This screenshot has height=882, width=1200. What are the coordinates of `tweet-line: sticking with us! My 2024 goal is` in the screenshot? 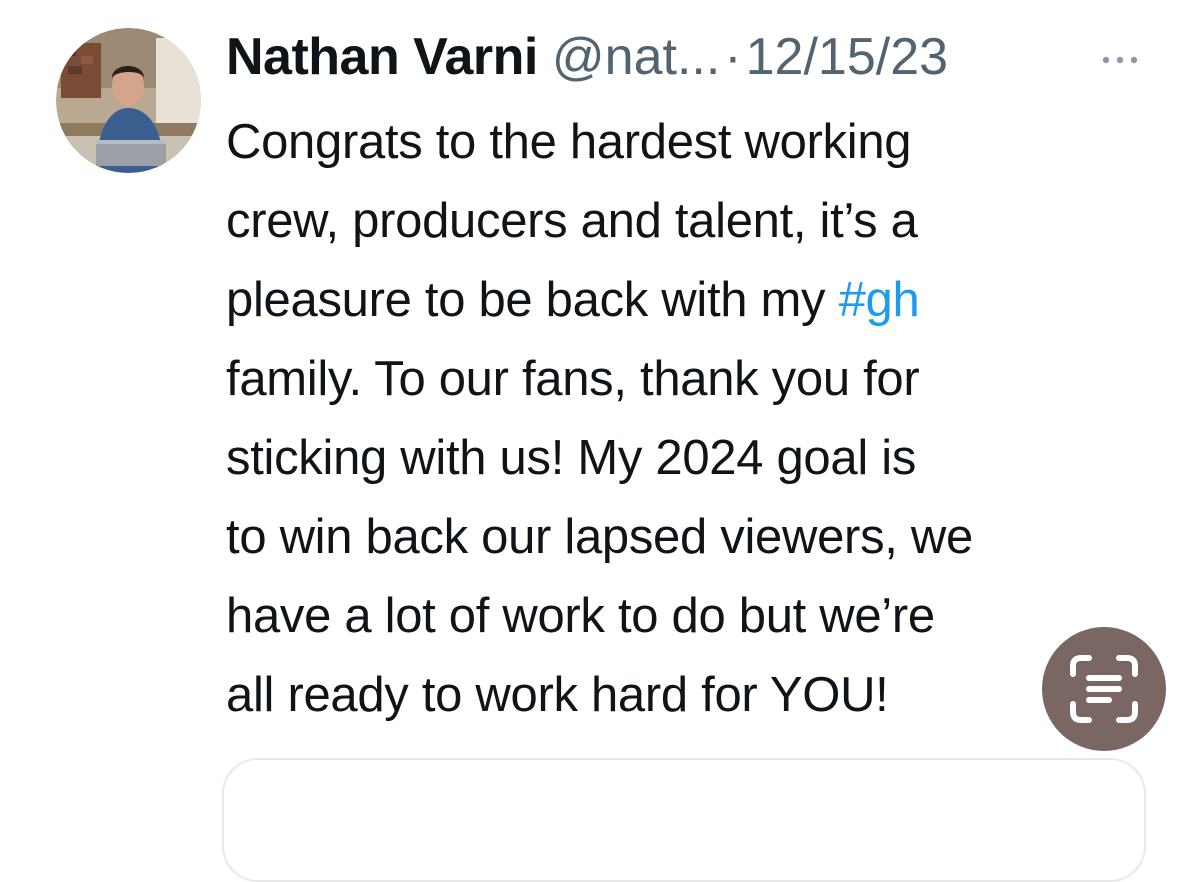 It's located at (571, 458).